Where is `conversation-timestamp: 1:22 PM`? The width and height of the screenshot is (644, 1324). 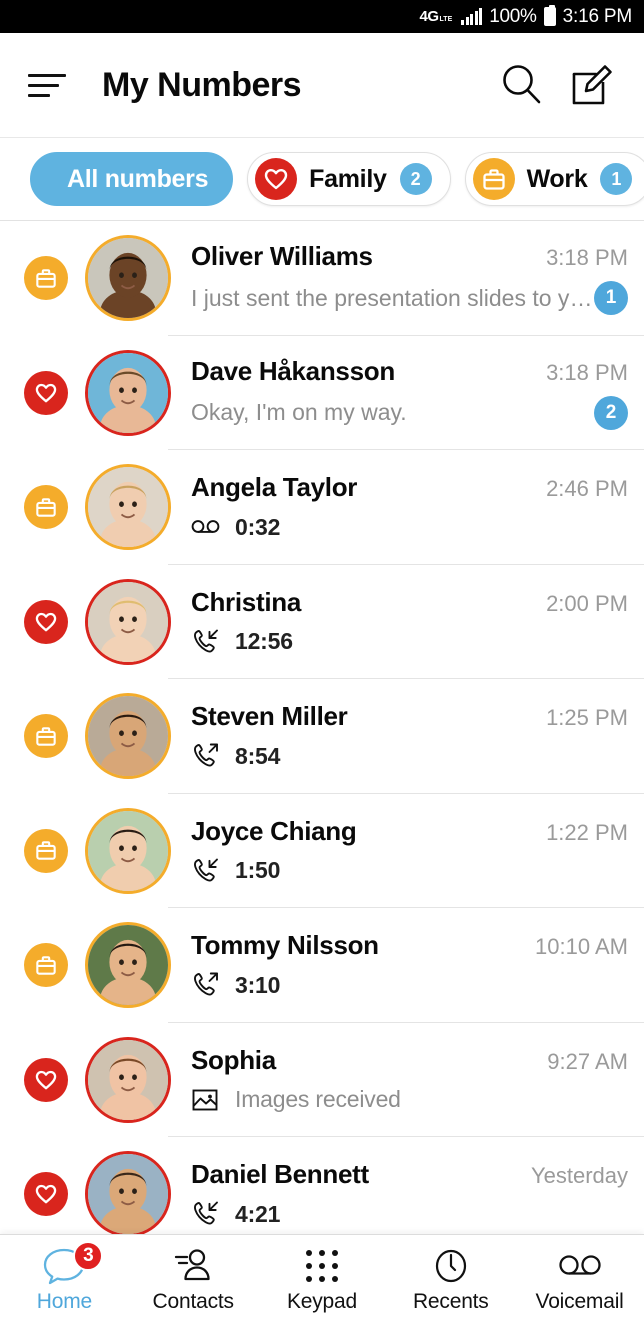 conversation-timestamp: 1:22 PM is located at coordinates (587, 832).